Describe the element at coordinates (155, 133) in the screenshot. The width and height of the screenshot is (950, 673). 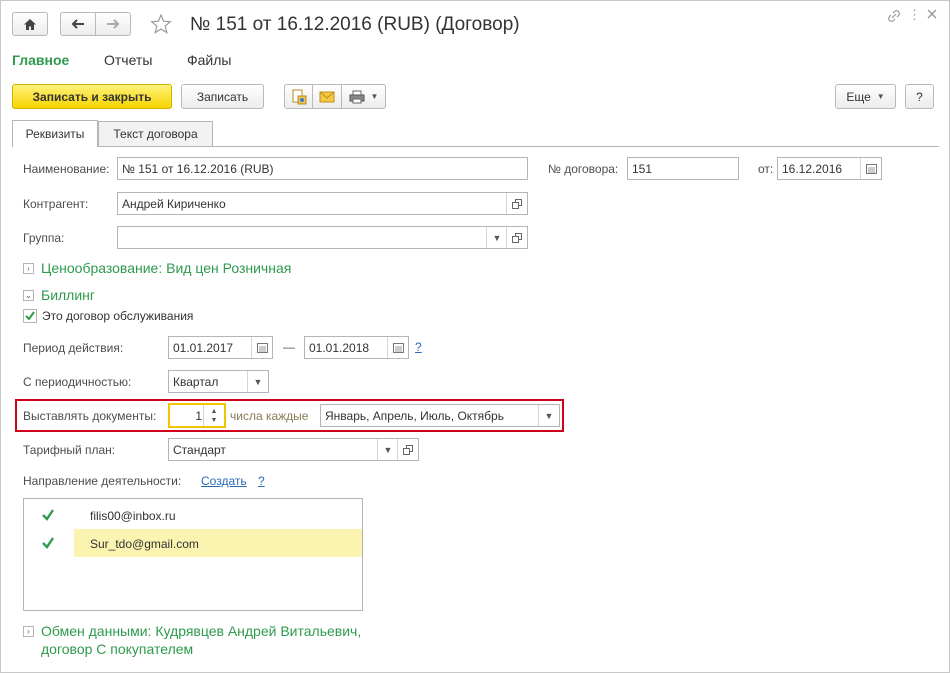
I see `tab-contract-text: Текст договора` at that location.